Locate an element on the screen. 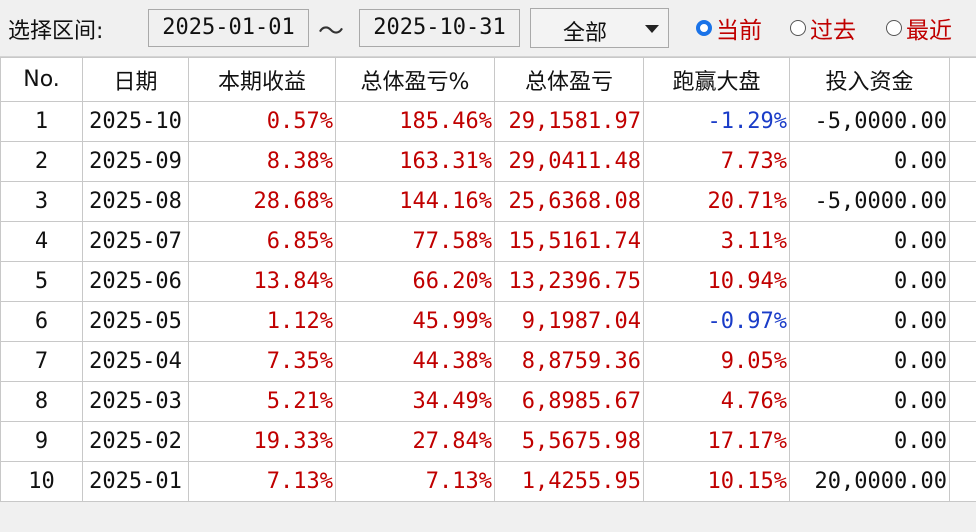 This screenshot has height=532, width=976. radio-current: 当前 is located at coordinates (729, 28).